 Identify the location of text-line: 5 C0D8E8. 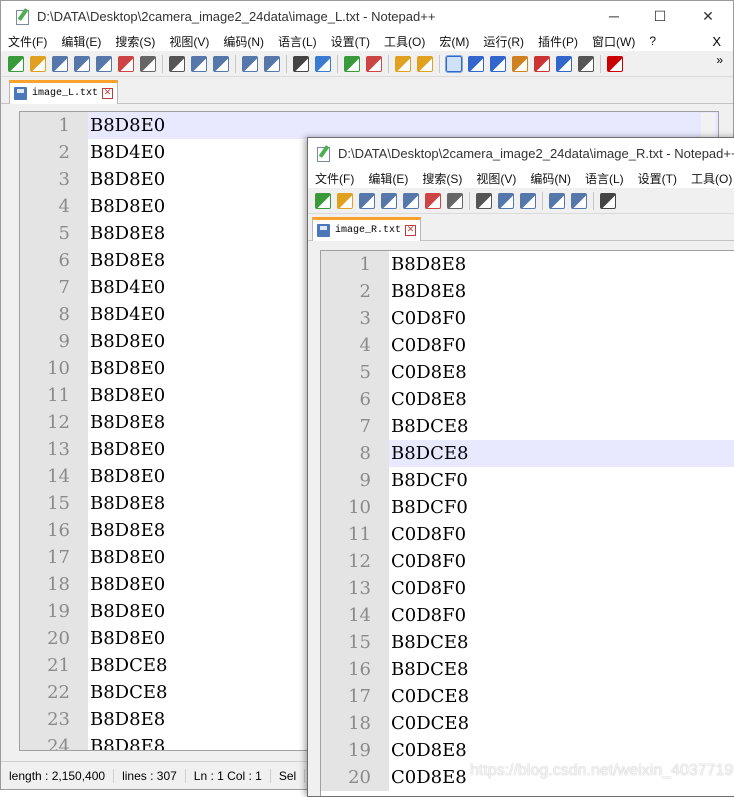
(527, 372).